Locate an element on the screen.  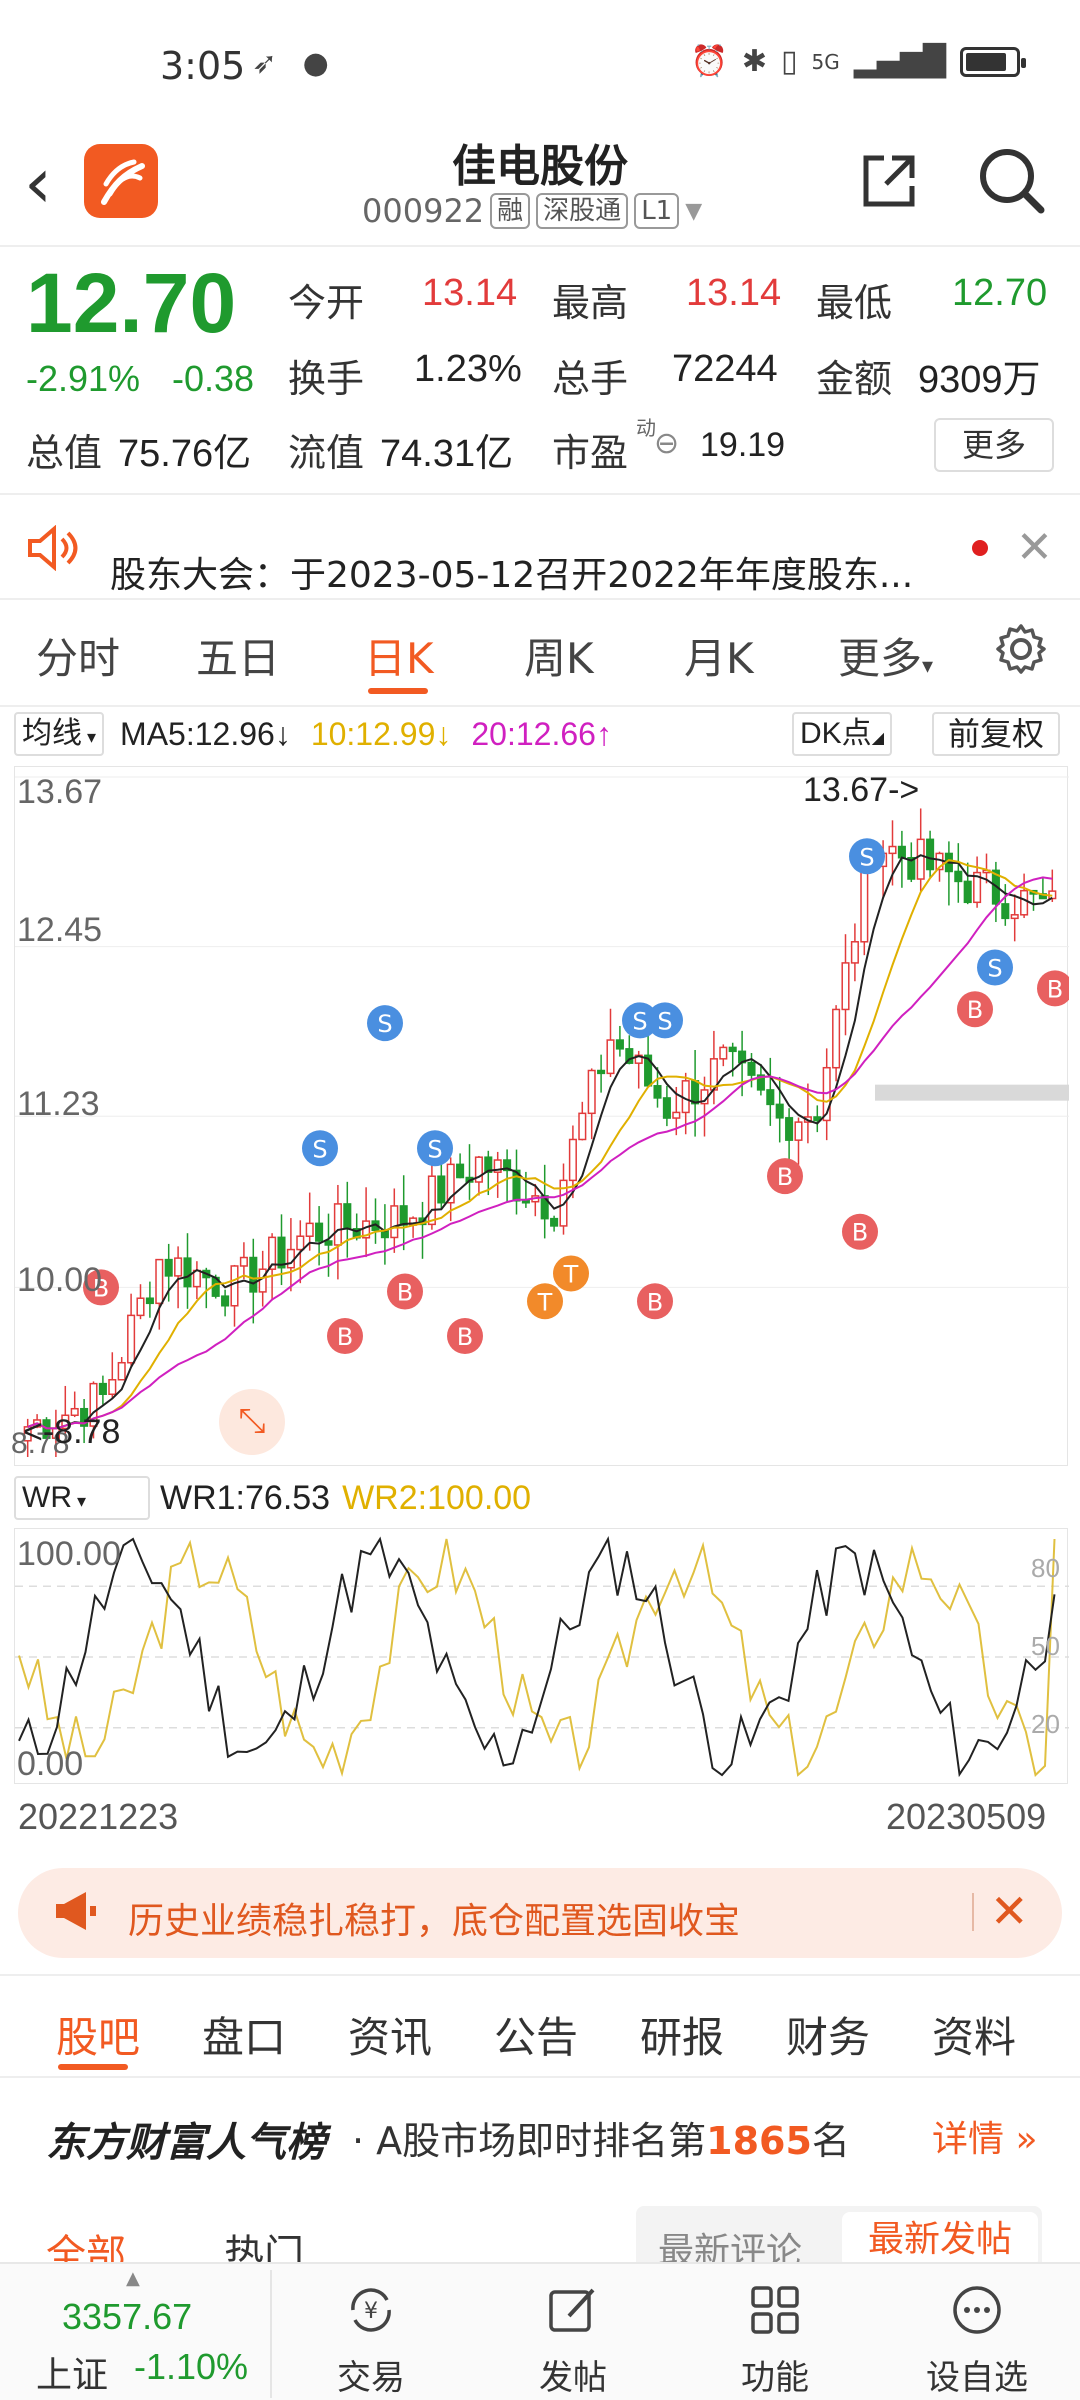
network-label: 5G is located at coordinates (825, 61).